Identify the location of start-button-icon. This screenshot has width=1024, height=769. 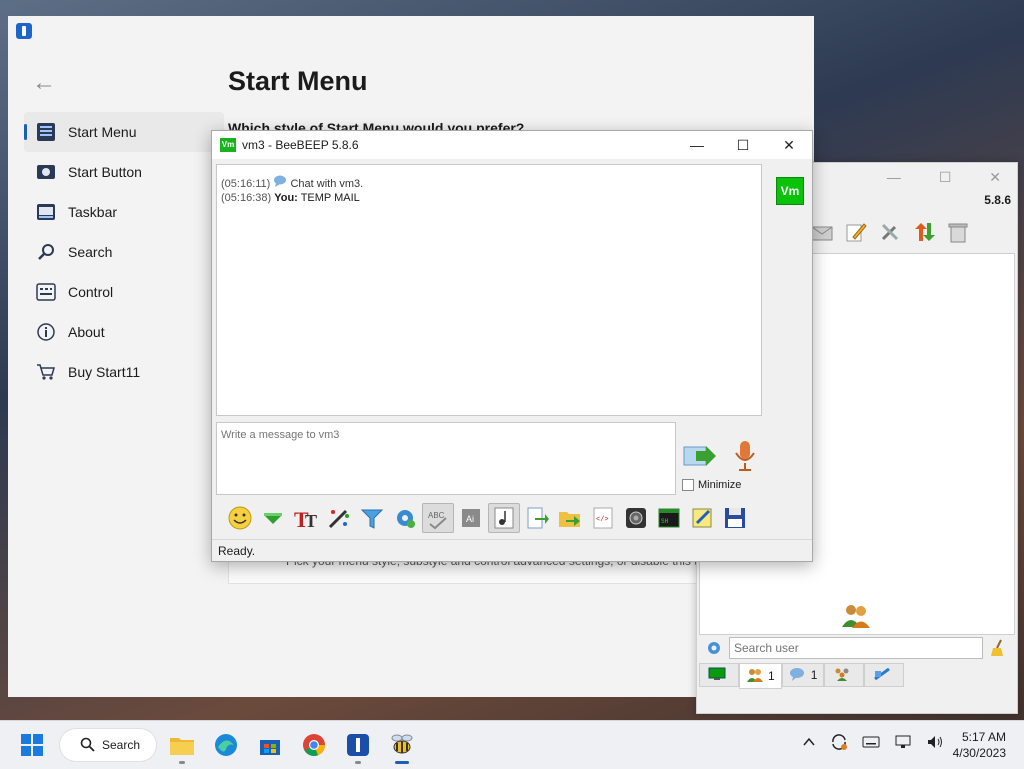
(46, 172).